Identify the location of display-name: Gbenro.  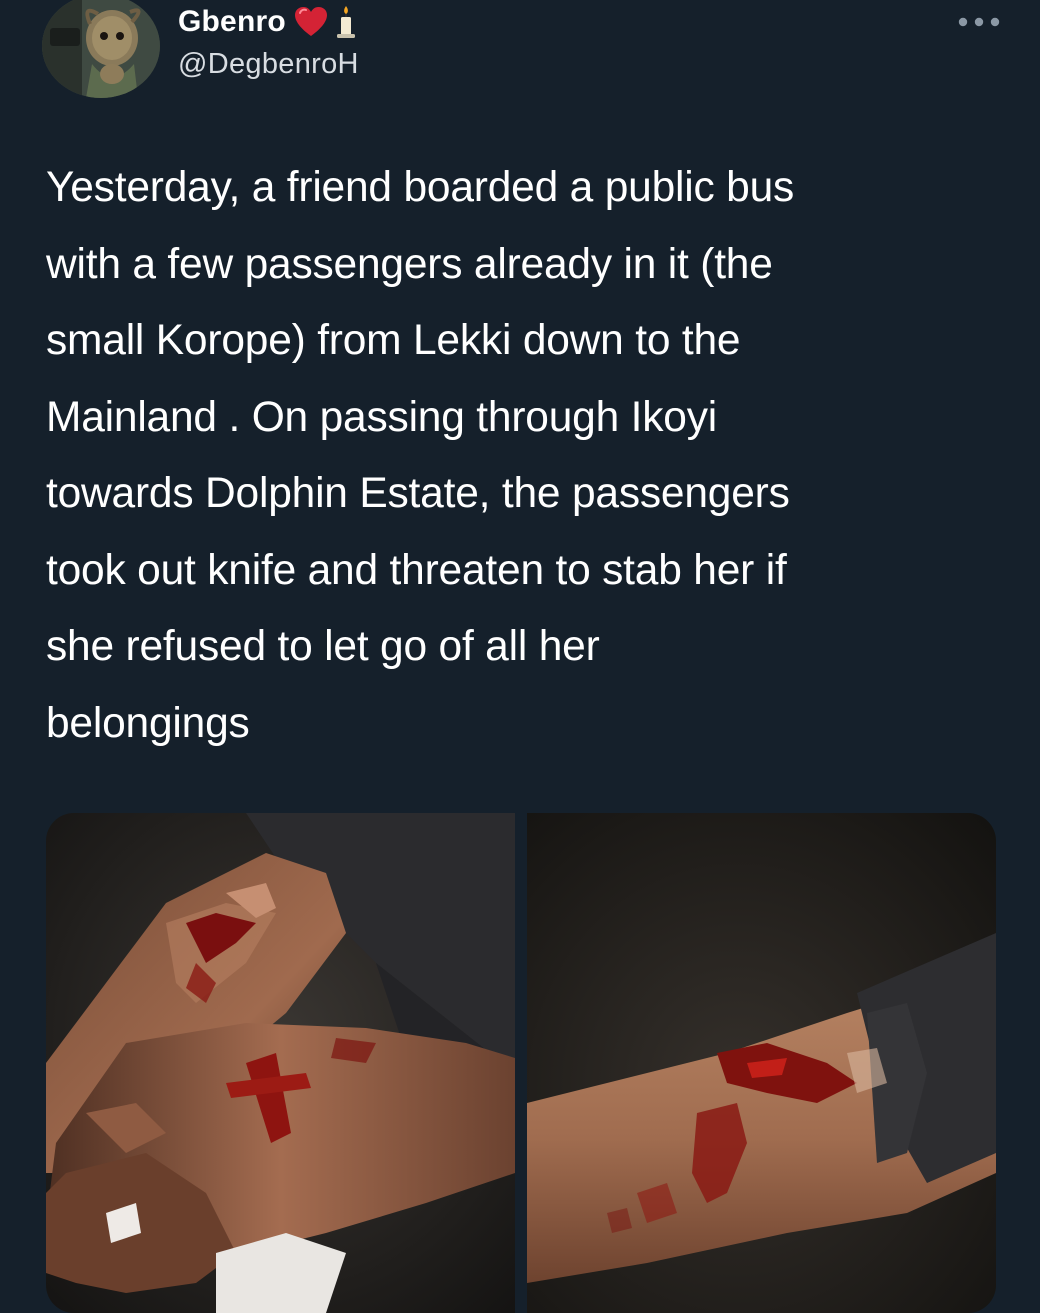
(232, 22).